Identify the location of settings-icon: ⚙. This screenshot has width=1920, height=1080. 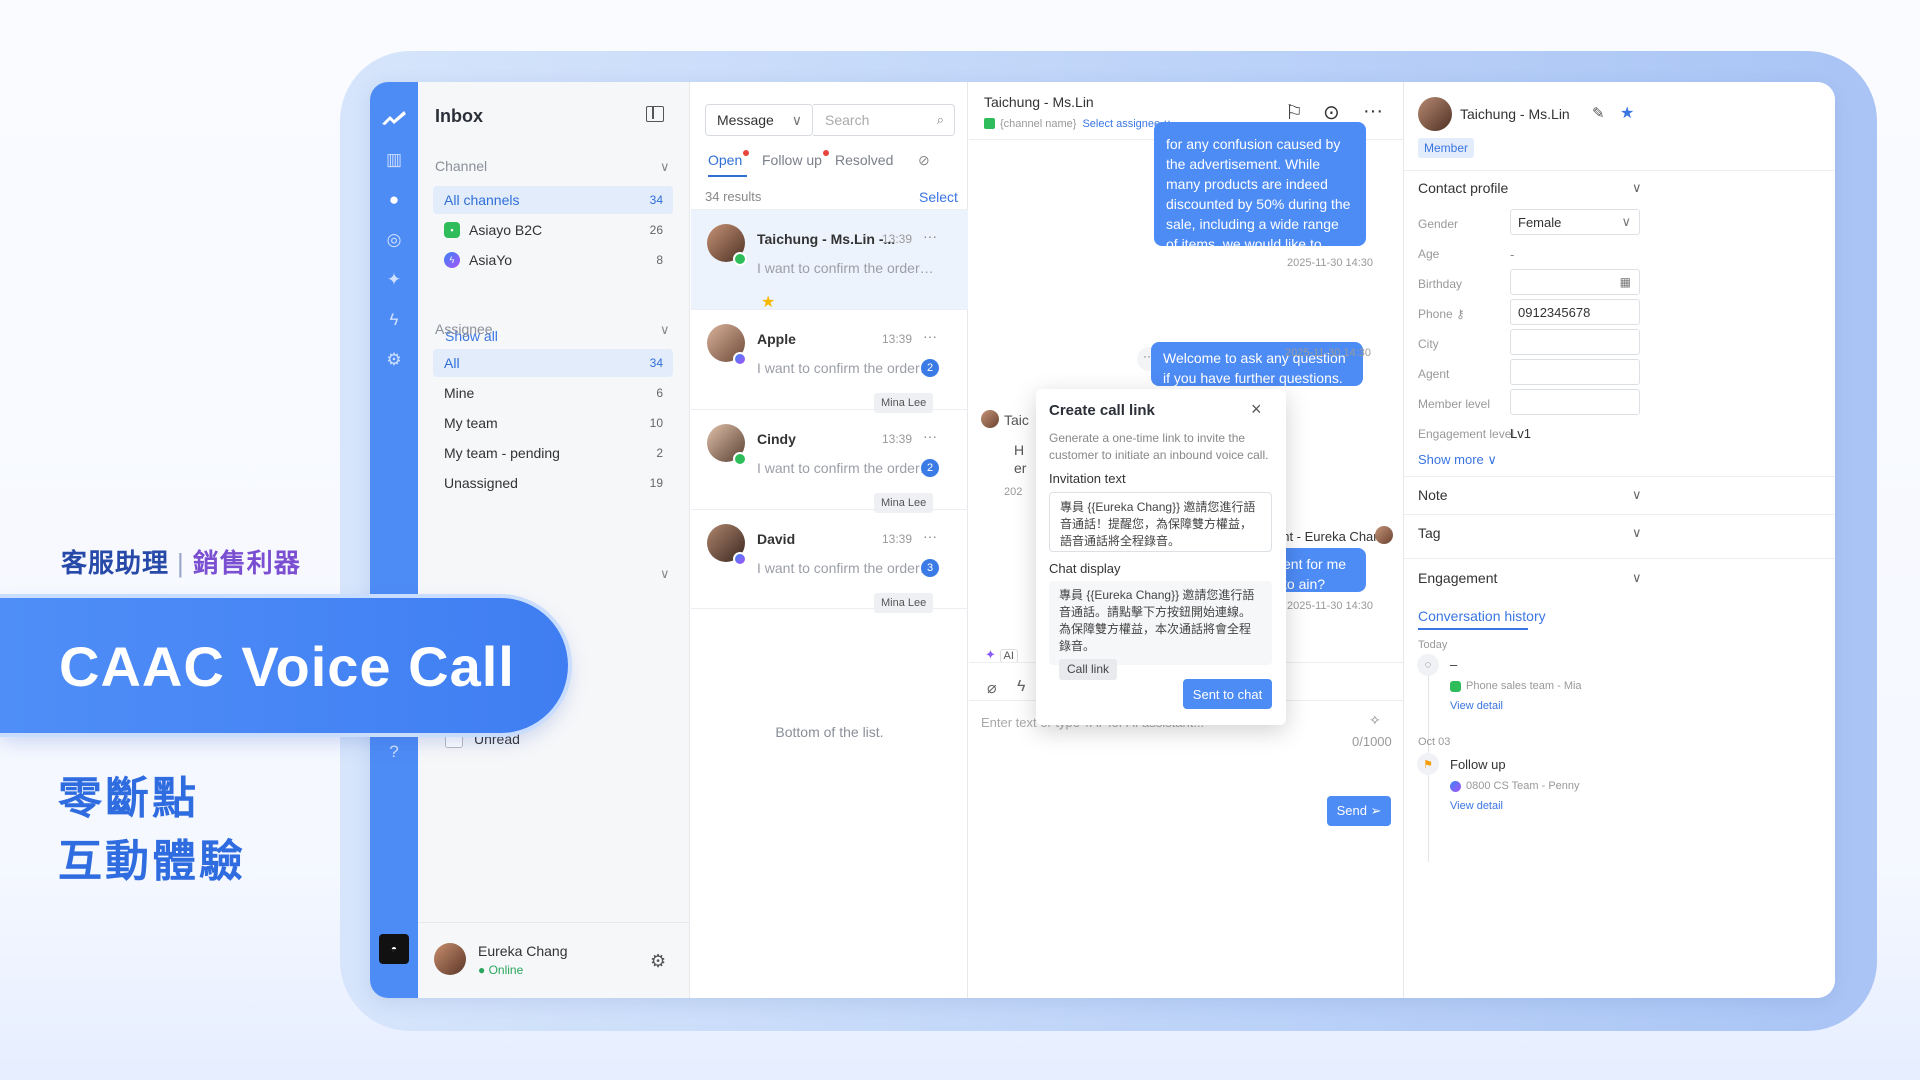
(394, 360).